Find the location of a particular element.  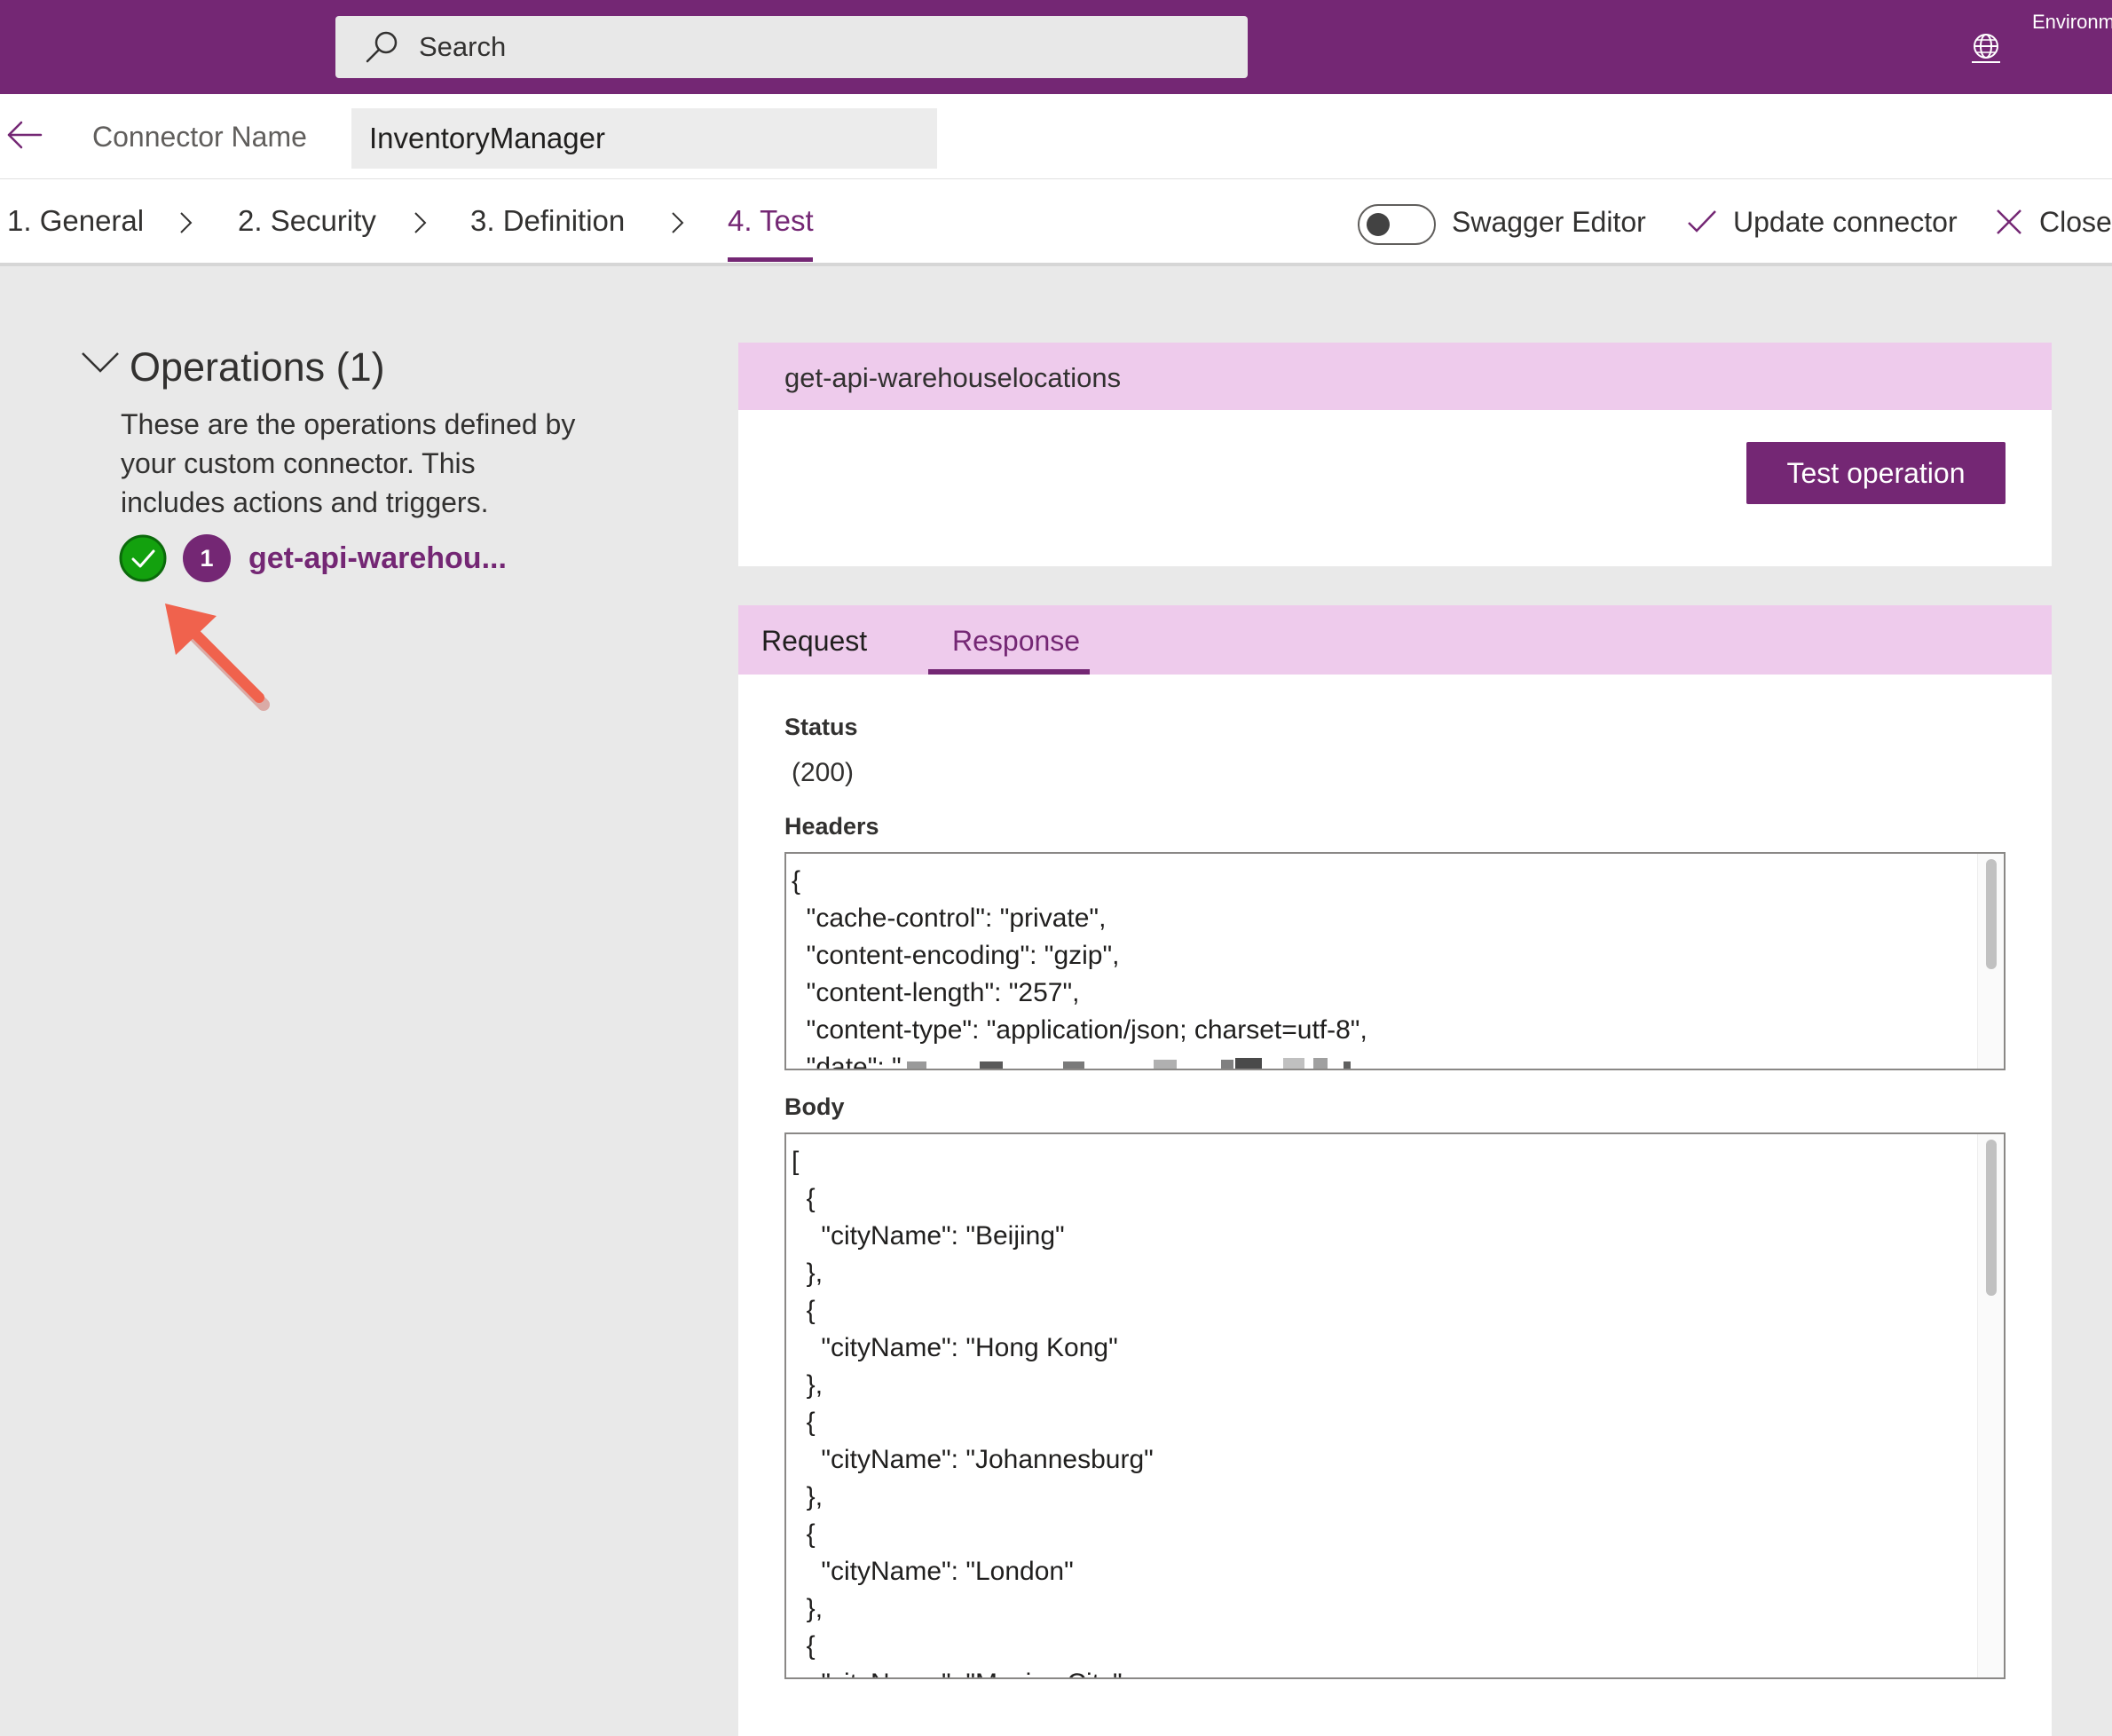

body-scrollbar is located at coordinates (1990, 1405).